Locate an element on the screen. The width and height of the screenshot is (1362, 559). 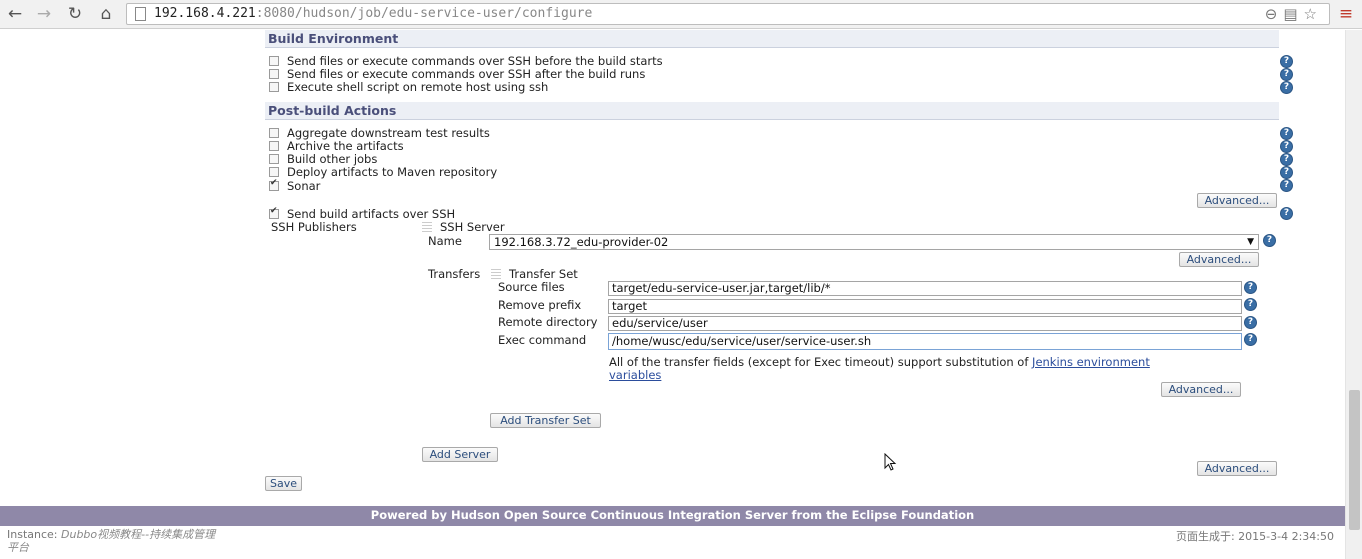
send-artifacts-ssh-checkbox is located at coordinates (274, 212).